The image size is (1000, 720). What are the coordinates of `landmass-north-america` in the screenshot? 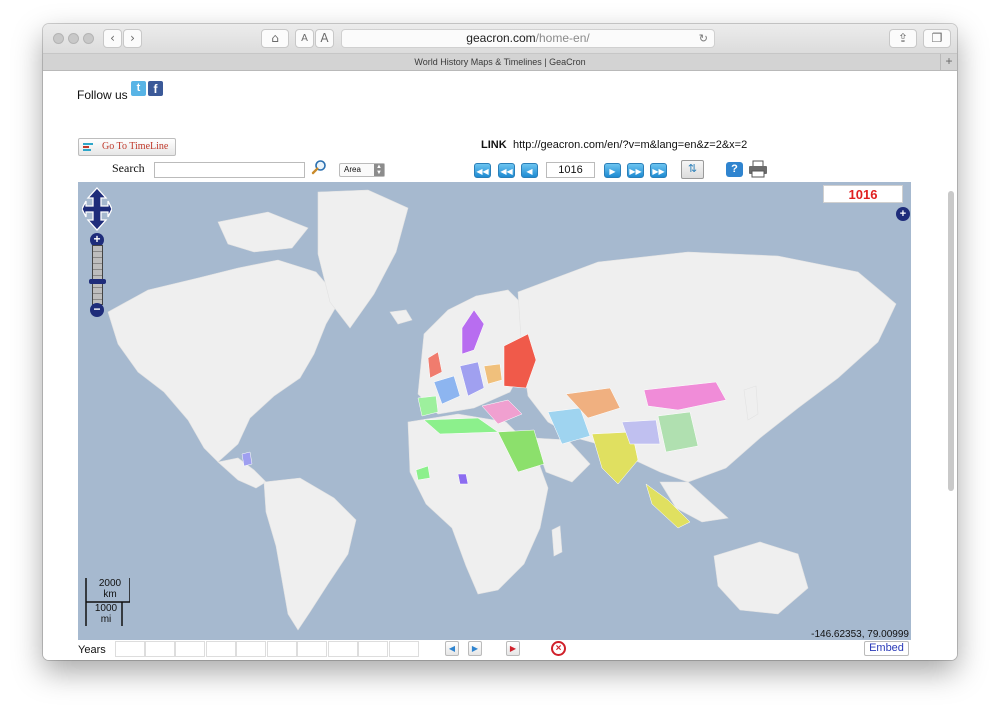 It's located at (224, 361).